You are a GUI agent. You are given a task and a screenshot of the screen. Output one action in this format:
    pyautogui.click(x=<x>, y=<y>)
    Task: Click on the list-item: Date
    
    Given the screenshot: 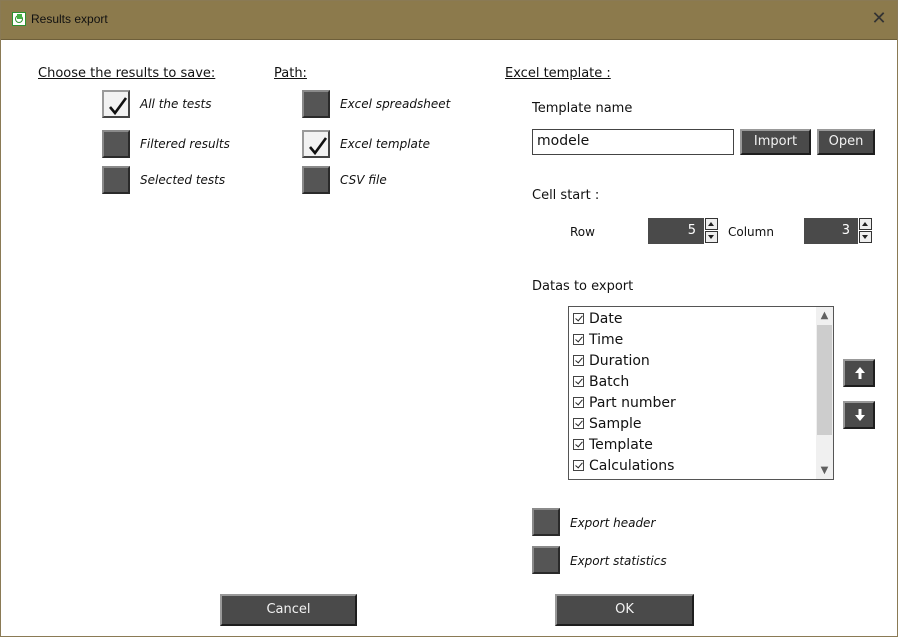 What is the action you would take?
    pyautogui.click(x=597, y=321)
    